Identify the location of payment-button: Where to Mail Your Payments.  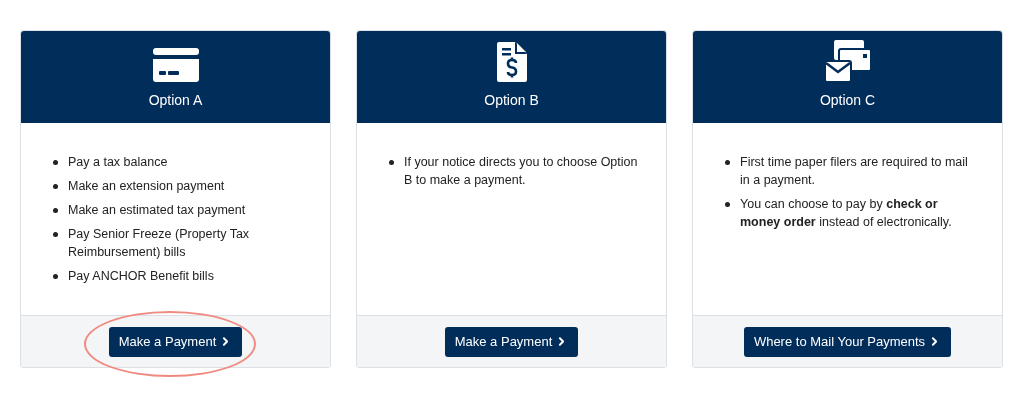
(847, 341).